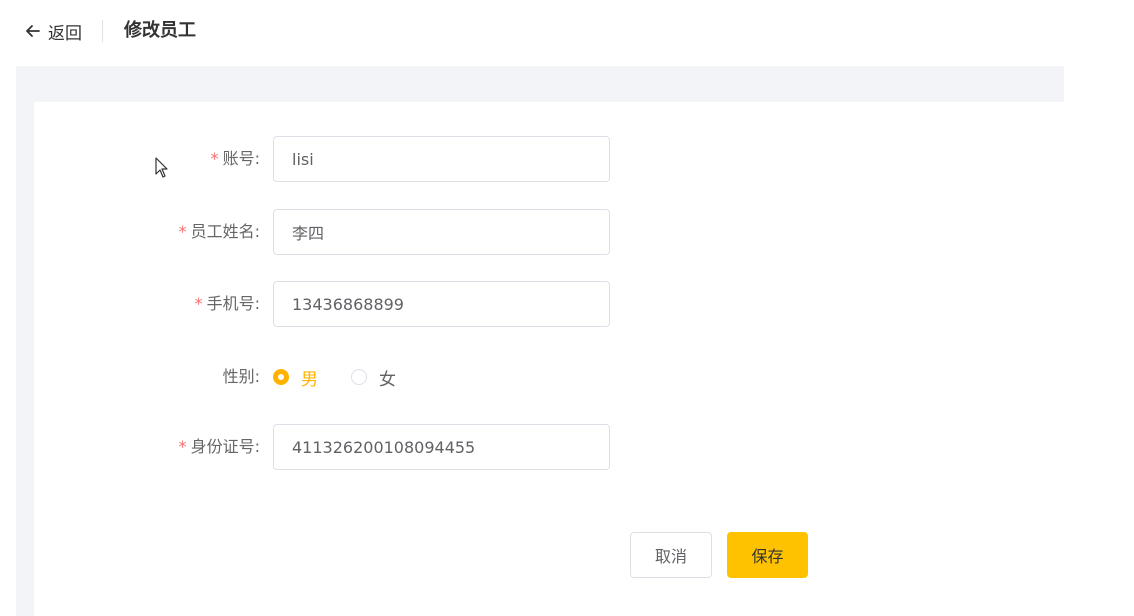  Describe the element at coordinates (441, 159) in the screenshot. I see `account-input` at that location.